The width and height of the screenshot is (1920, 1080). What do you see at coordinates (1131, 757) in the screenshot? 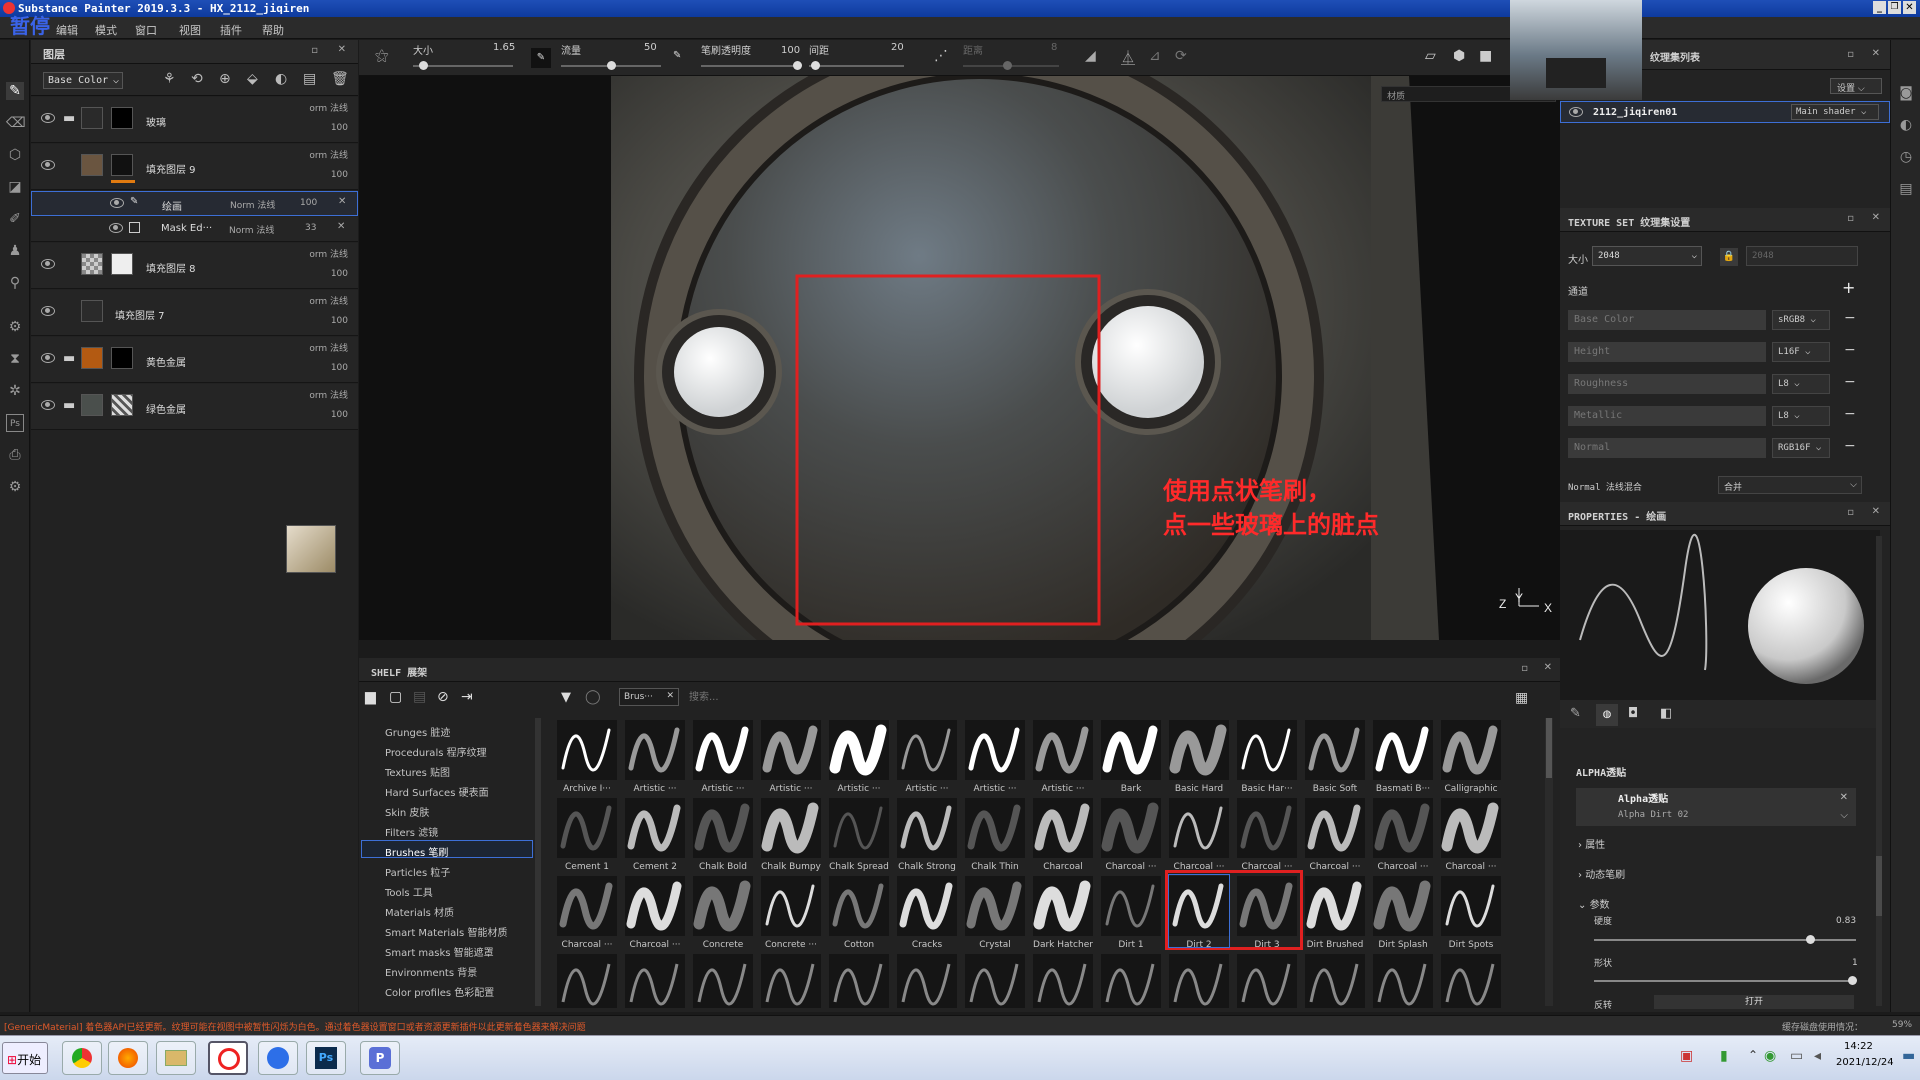
I see `brush-tile: Bark` at bounding box center [1131, 757].